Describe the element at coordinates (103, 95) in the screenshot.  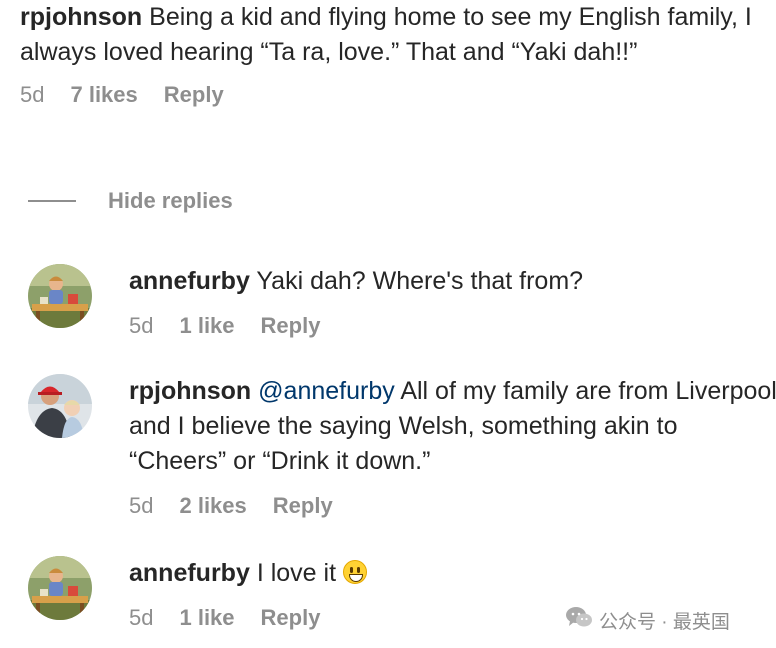
I see `comment-likes: 7 likes` at that location.